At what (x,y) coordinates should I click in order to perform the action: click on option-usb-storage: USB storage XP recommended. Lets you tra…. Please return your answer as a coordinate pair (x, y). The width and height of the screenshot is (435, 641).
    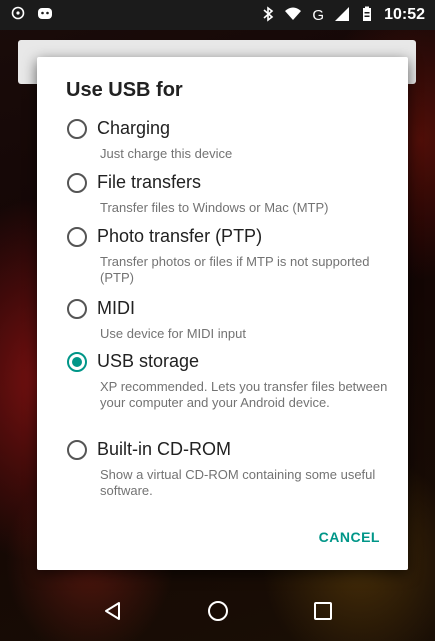
    Looking at the image, I should click on (235, 381).